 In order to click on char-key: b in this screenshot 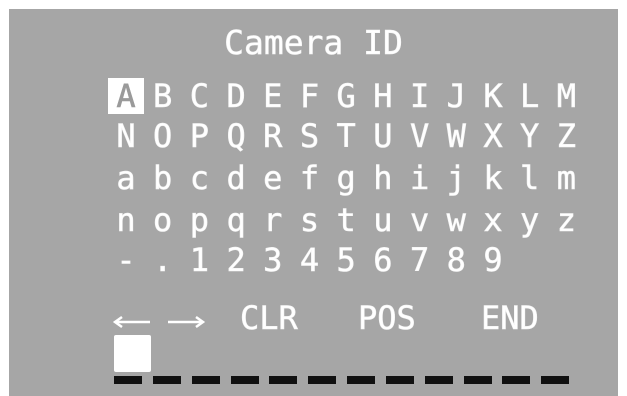, I will do `click(163, 178)`.